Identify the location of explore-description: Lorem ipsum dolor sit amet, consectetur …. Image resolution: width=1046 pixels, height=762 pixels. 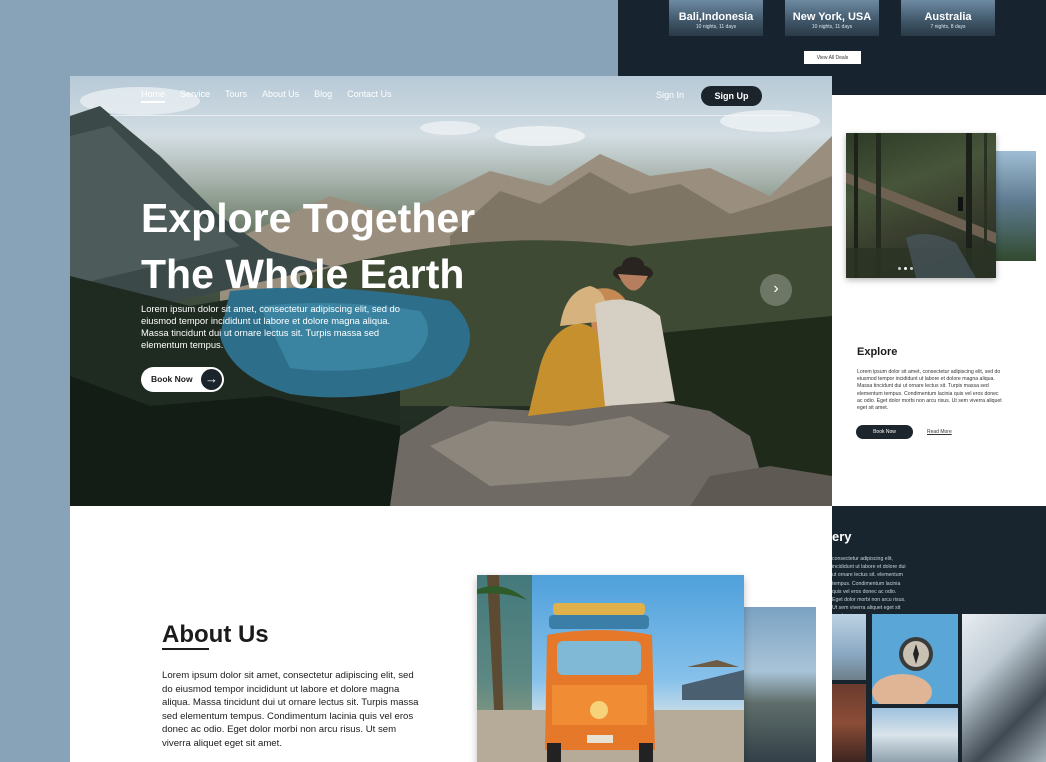
(929, 390).